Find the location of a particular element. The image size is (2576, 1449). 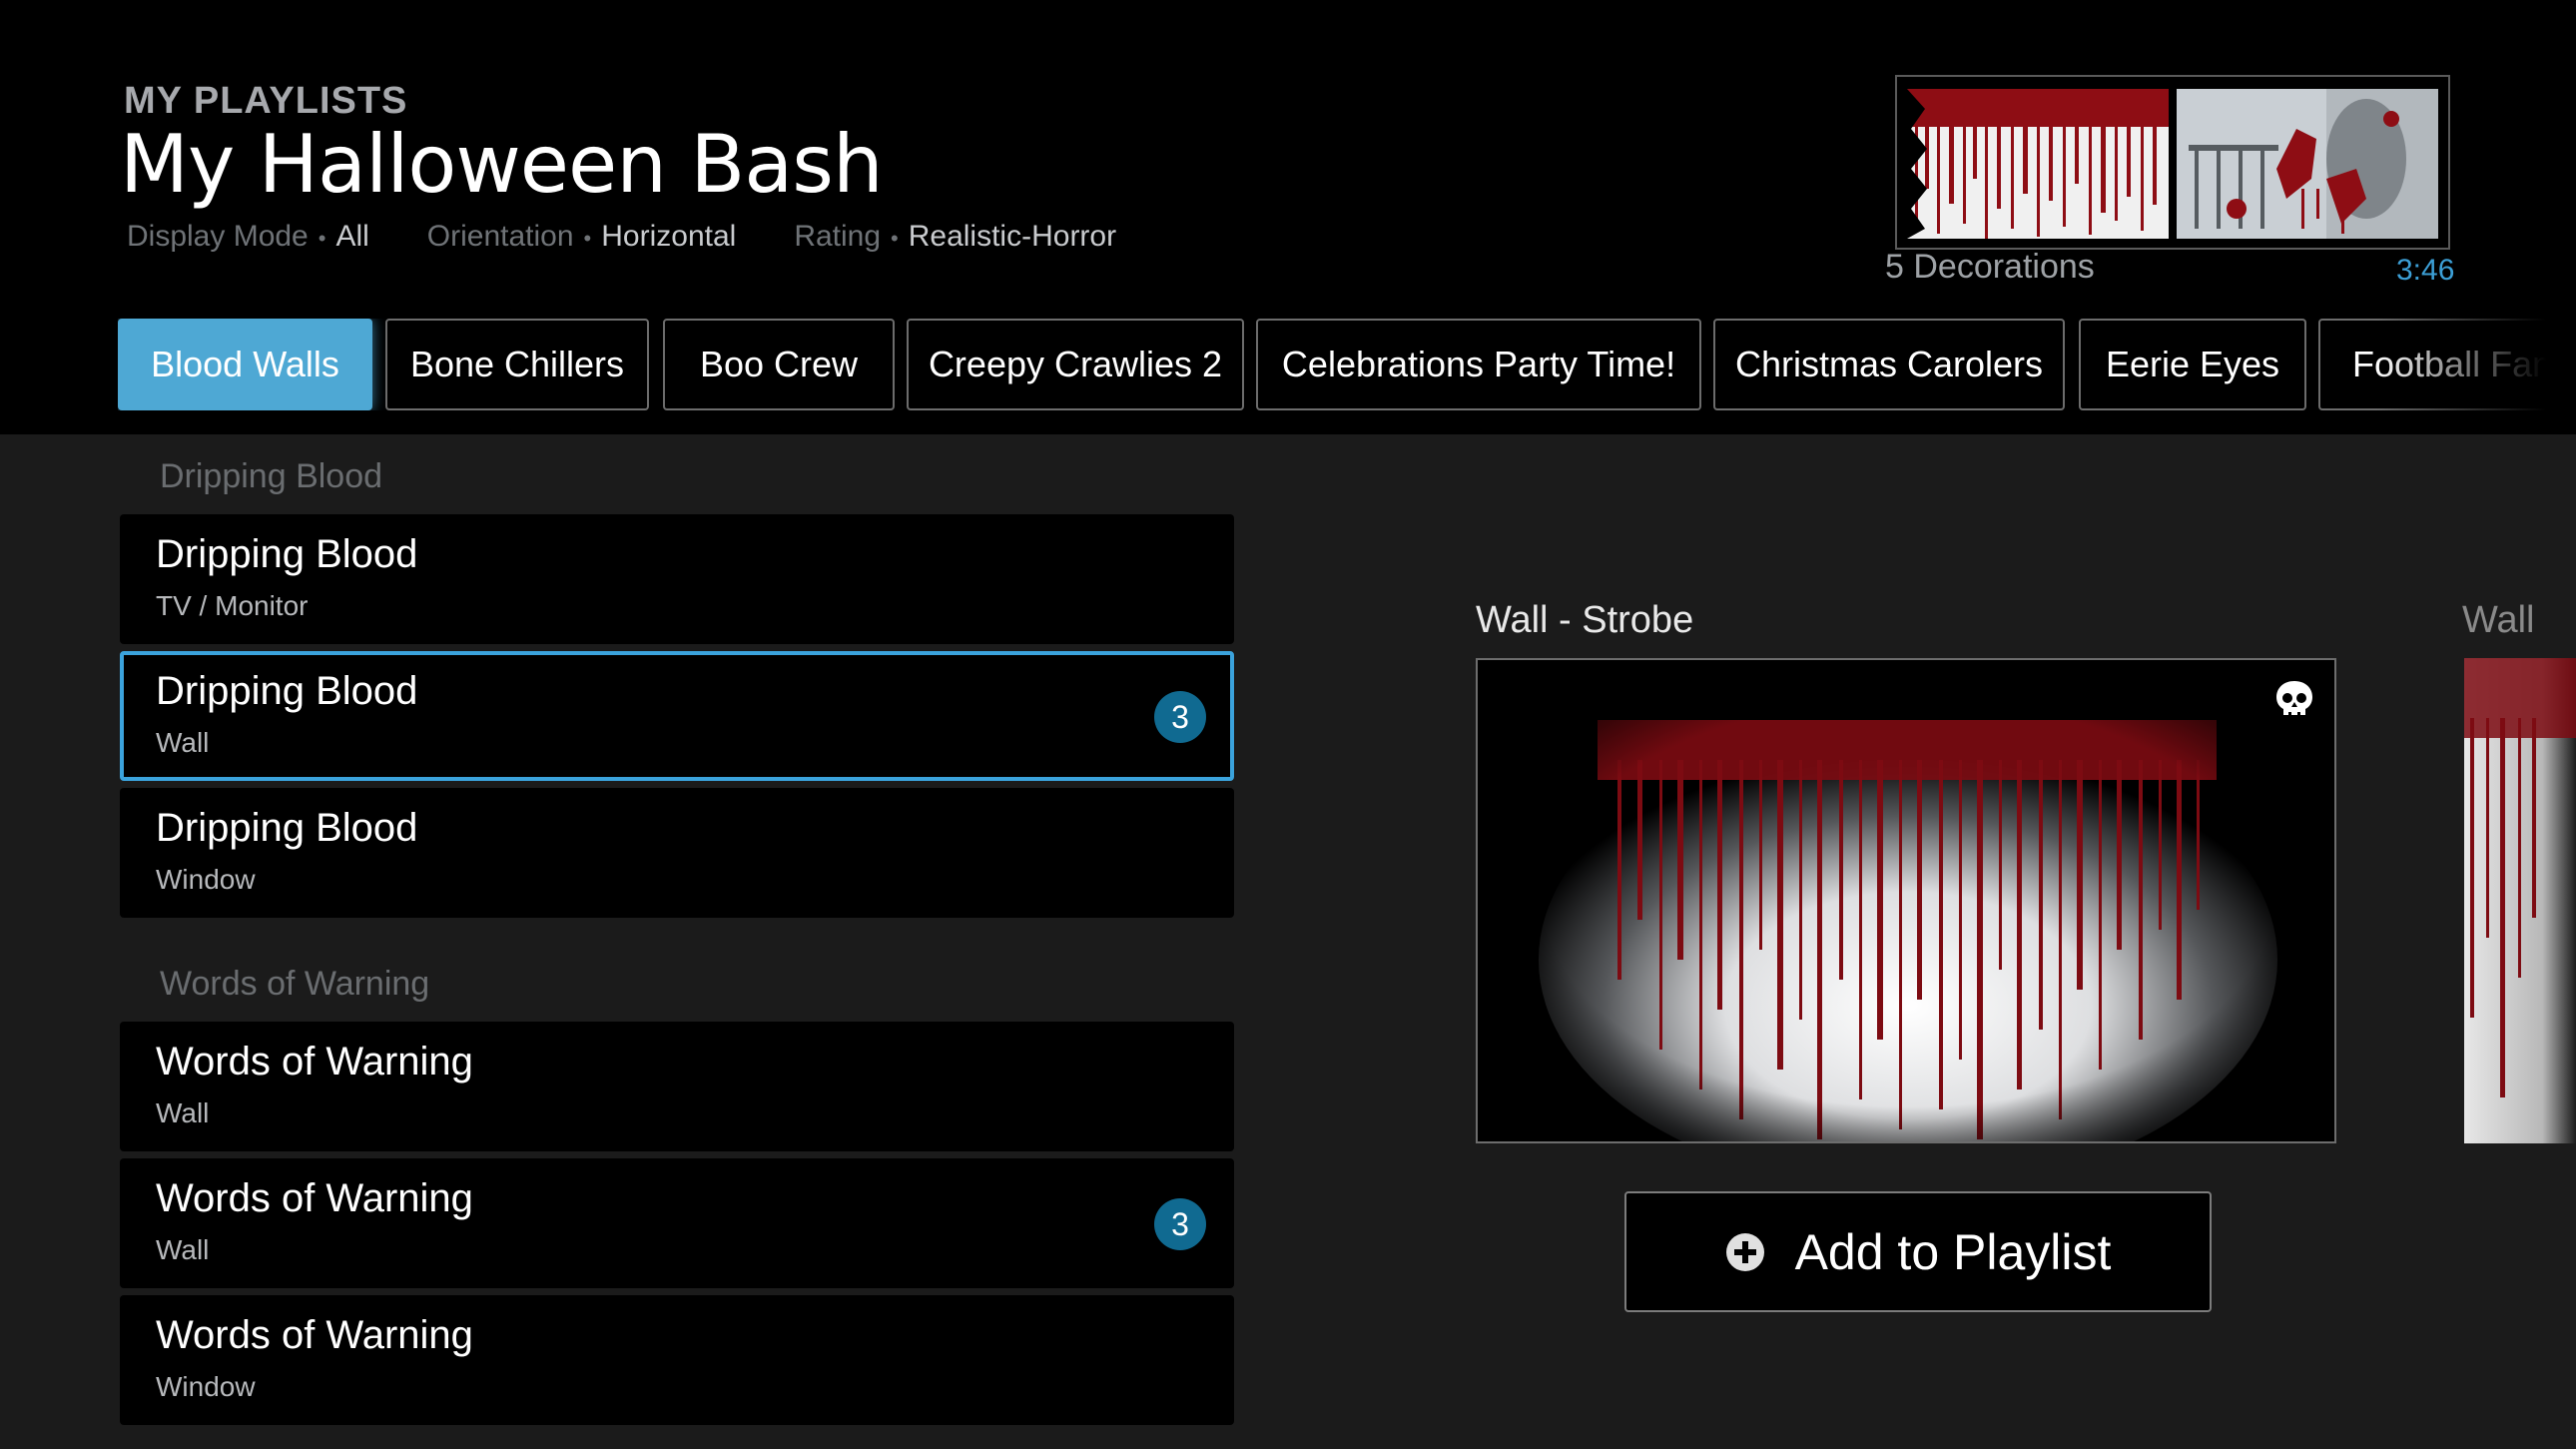

preview-thumb-dripping-blood is located at coordinates (2038, 164).